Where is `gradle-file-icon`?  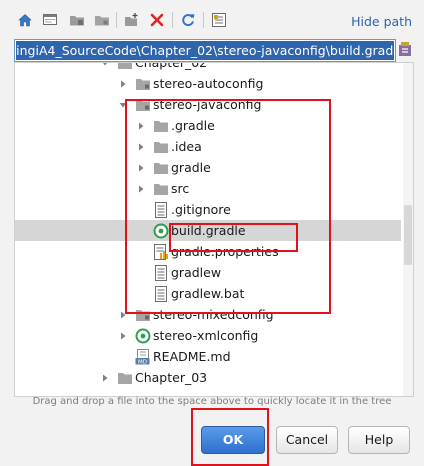 gradle-file-icon is located at coordinates (161, 230).